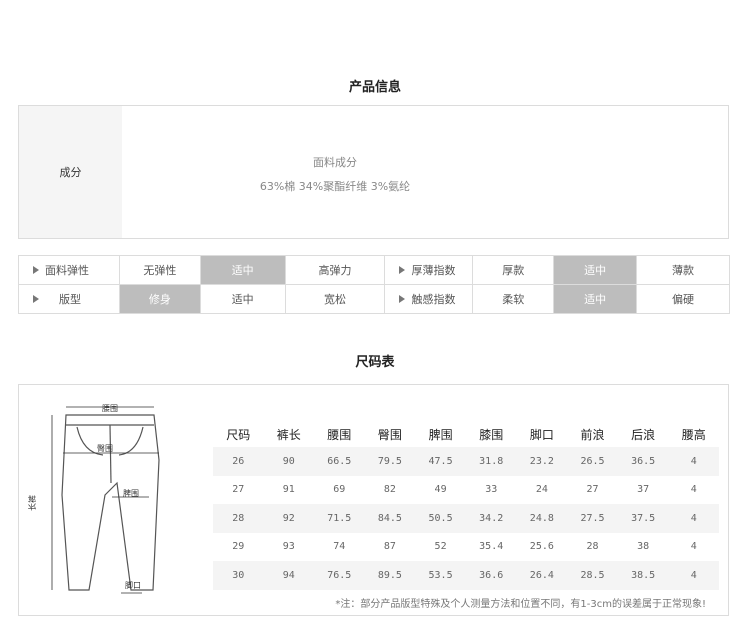 This screenshot has width=750, height=617. Describe the element at coordinates (238, 575) in the screenshot. I see `cell: 30` at that location.